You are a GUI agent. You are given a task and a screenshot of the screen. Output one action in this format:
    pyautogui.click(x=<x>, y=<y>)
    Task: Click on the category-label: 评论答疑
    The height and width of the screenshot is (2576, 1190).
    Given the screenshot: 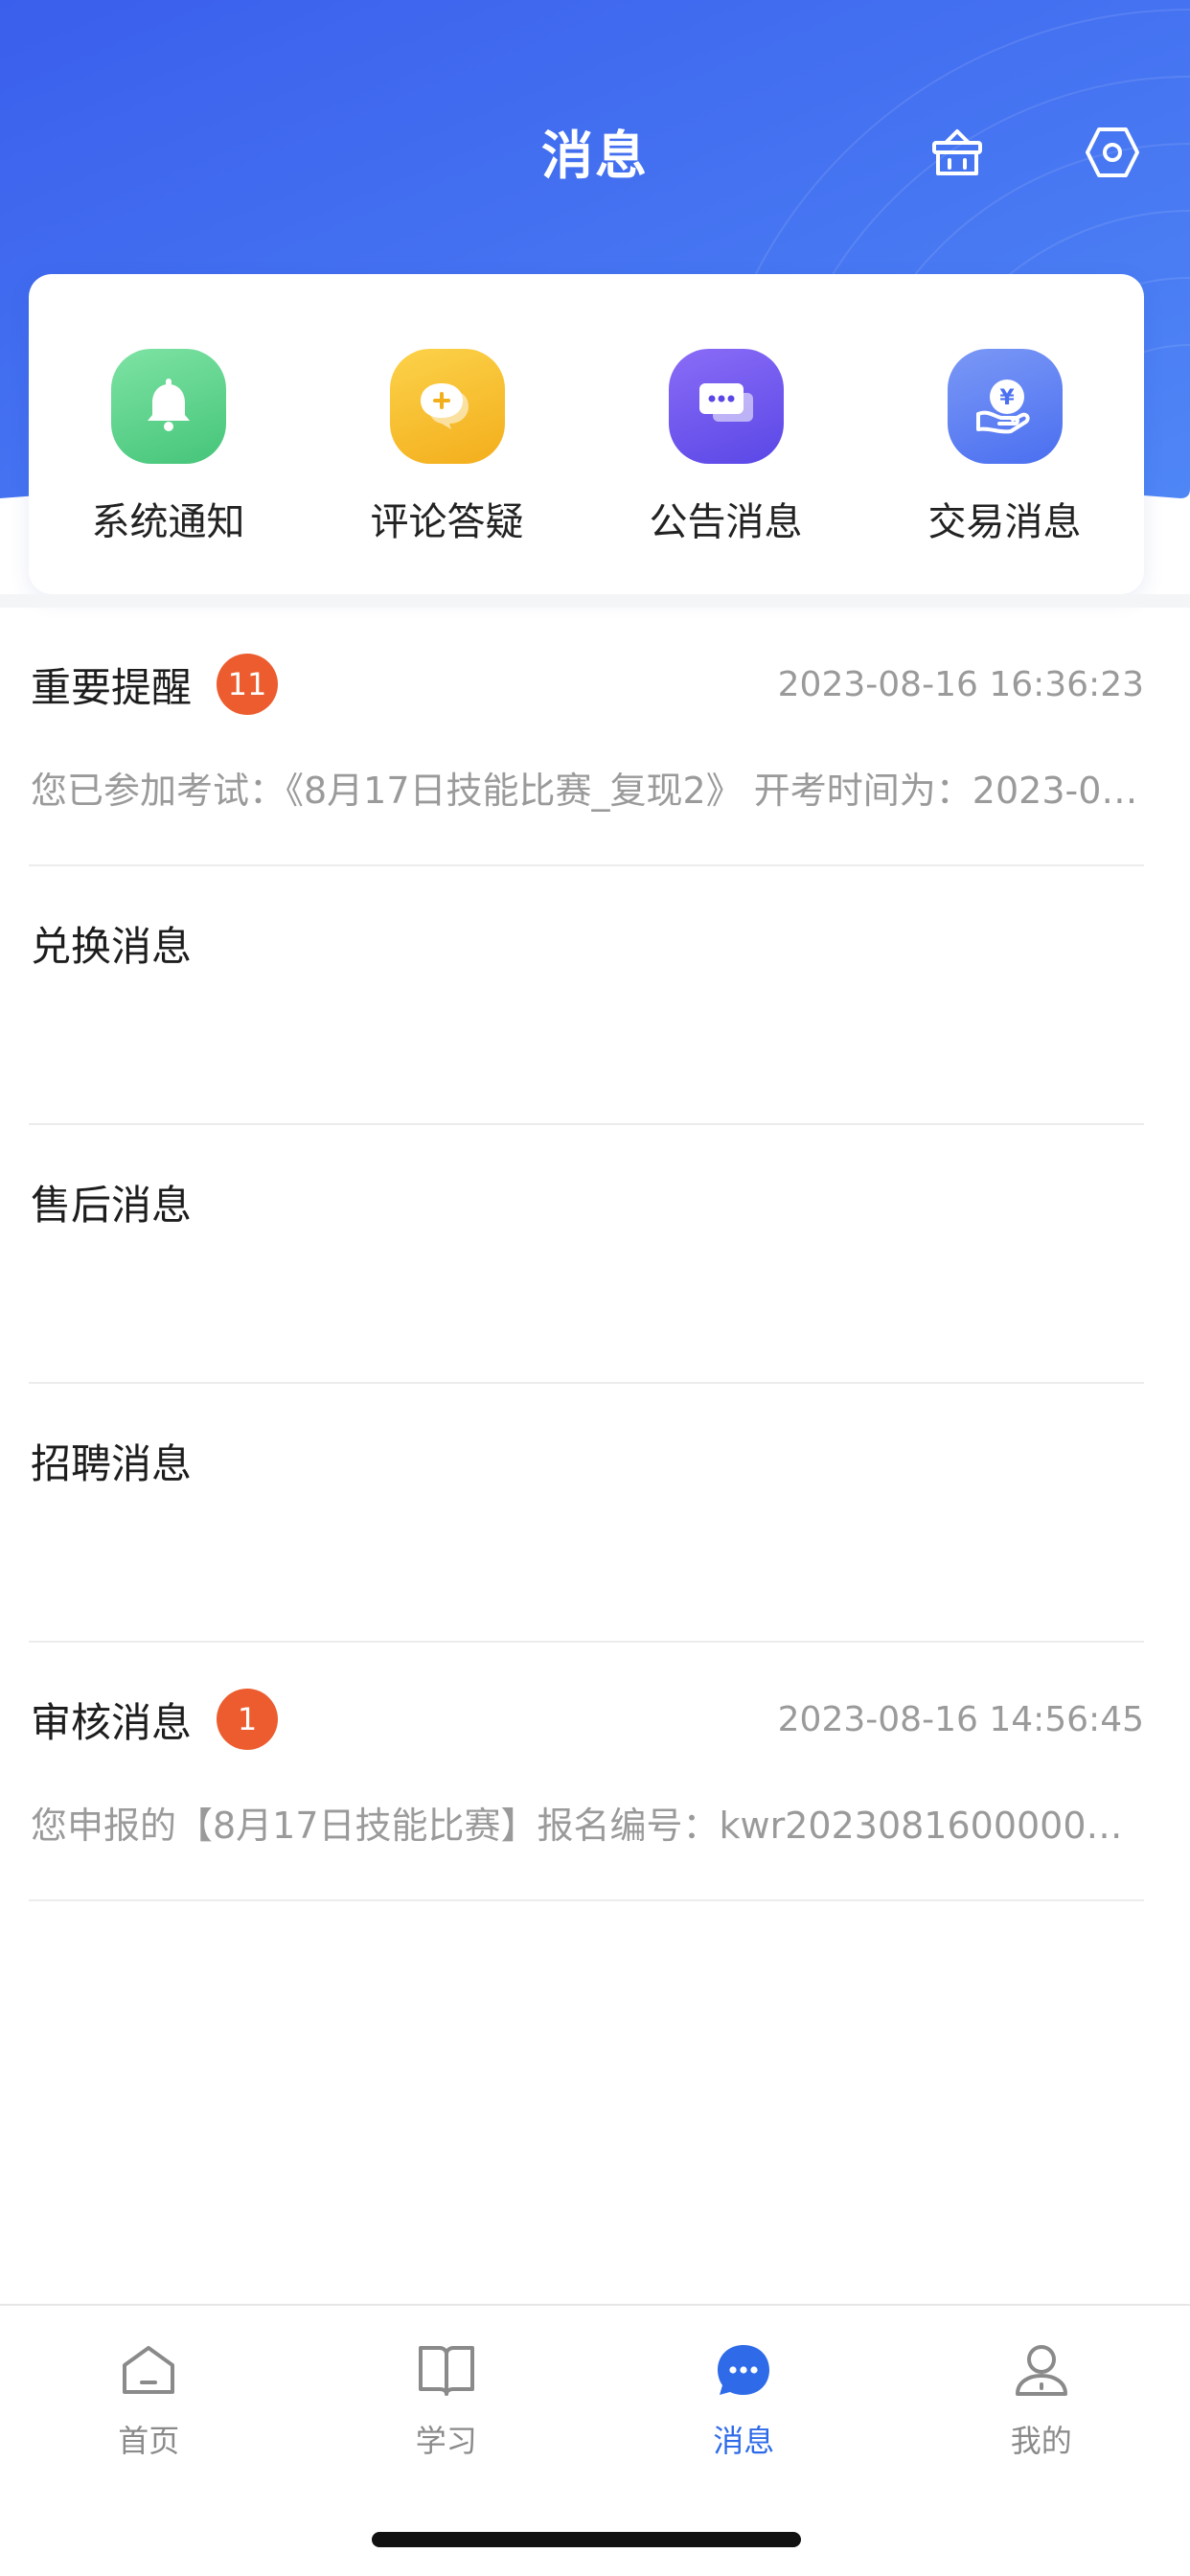 What is the action you would take?
    pyautogui.click(x=447, y=522)
    